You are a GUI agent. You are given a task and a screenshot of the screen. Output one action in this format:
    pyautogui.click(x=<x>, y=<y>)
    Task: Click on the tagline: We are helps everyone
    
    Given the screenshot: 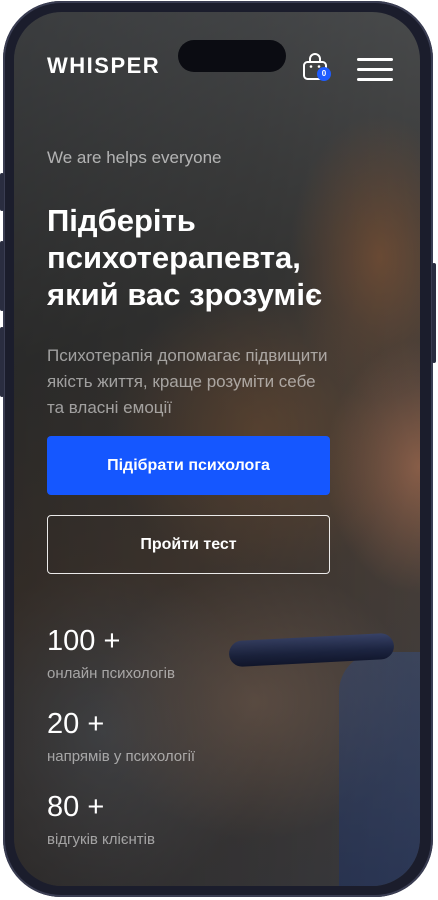 What is the action you would take?
    pyautogui.click(x=134, y=157)
    